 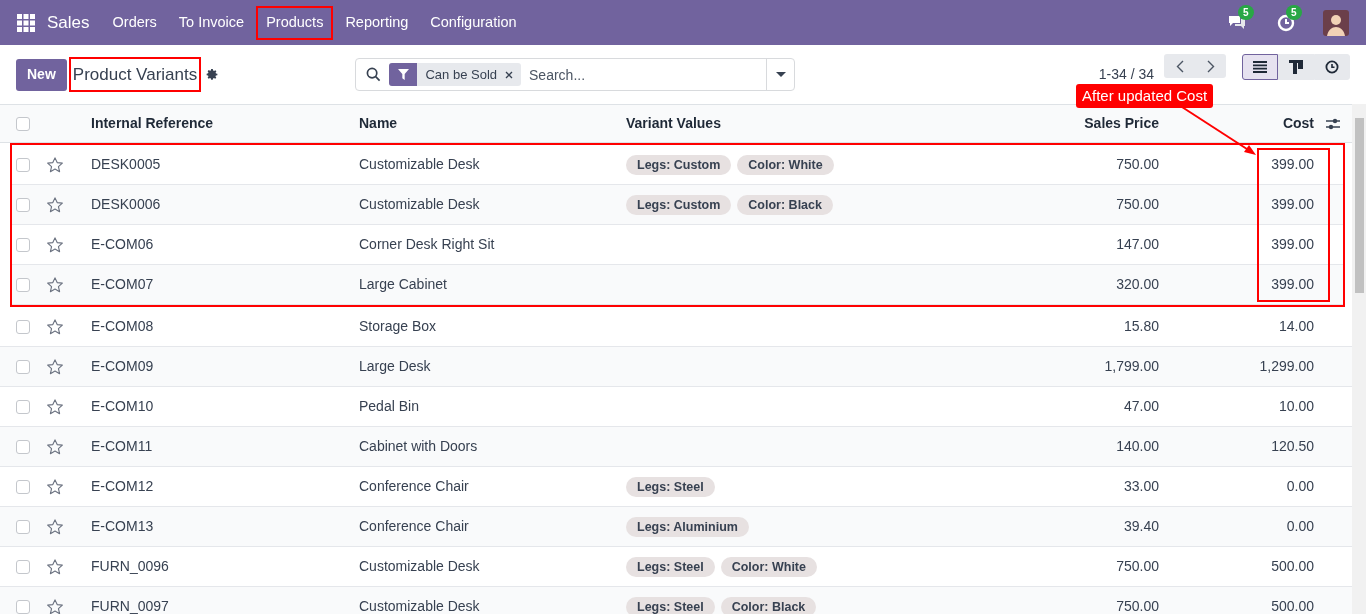 I want to click on column-header: Name, so click(x=492, y=123).